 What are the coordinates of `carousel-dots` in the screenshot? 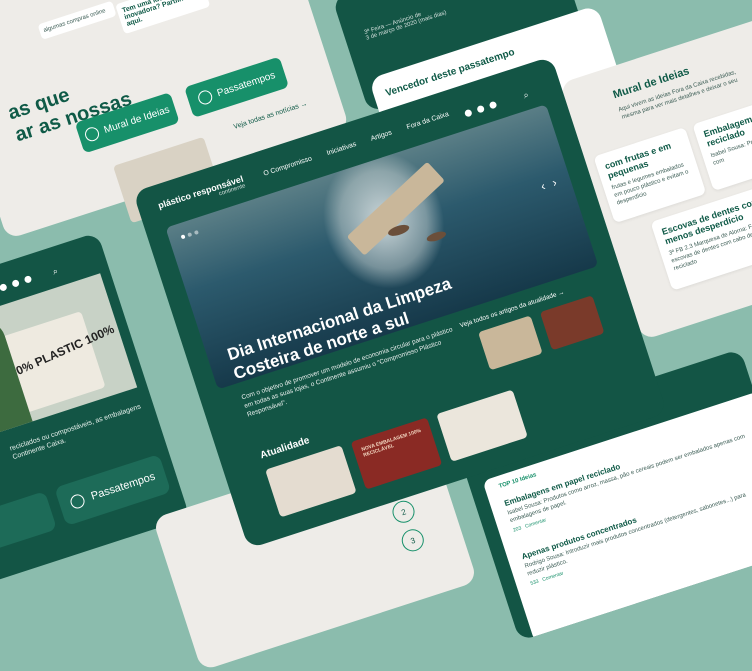 It's located at (189, 234).